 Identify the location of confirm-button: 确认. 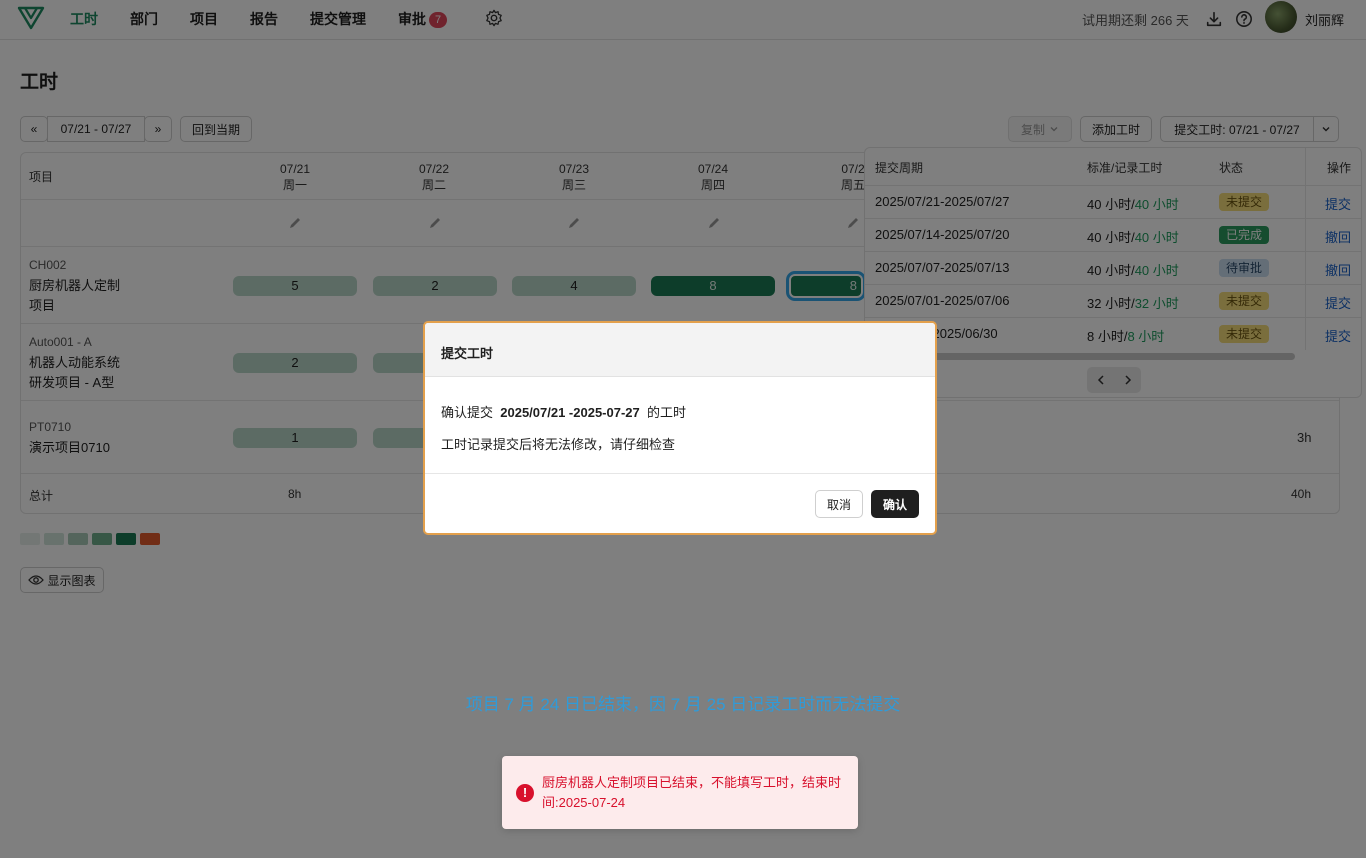
(895, 504).